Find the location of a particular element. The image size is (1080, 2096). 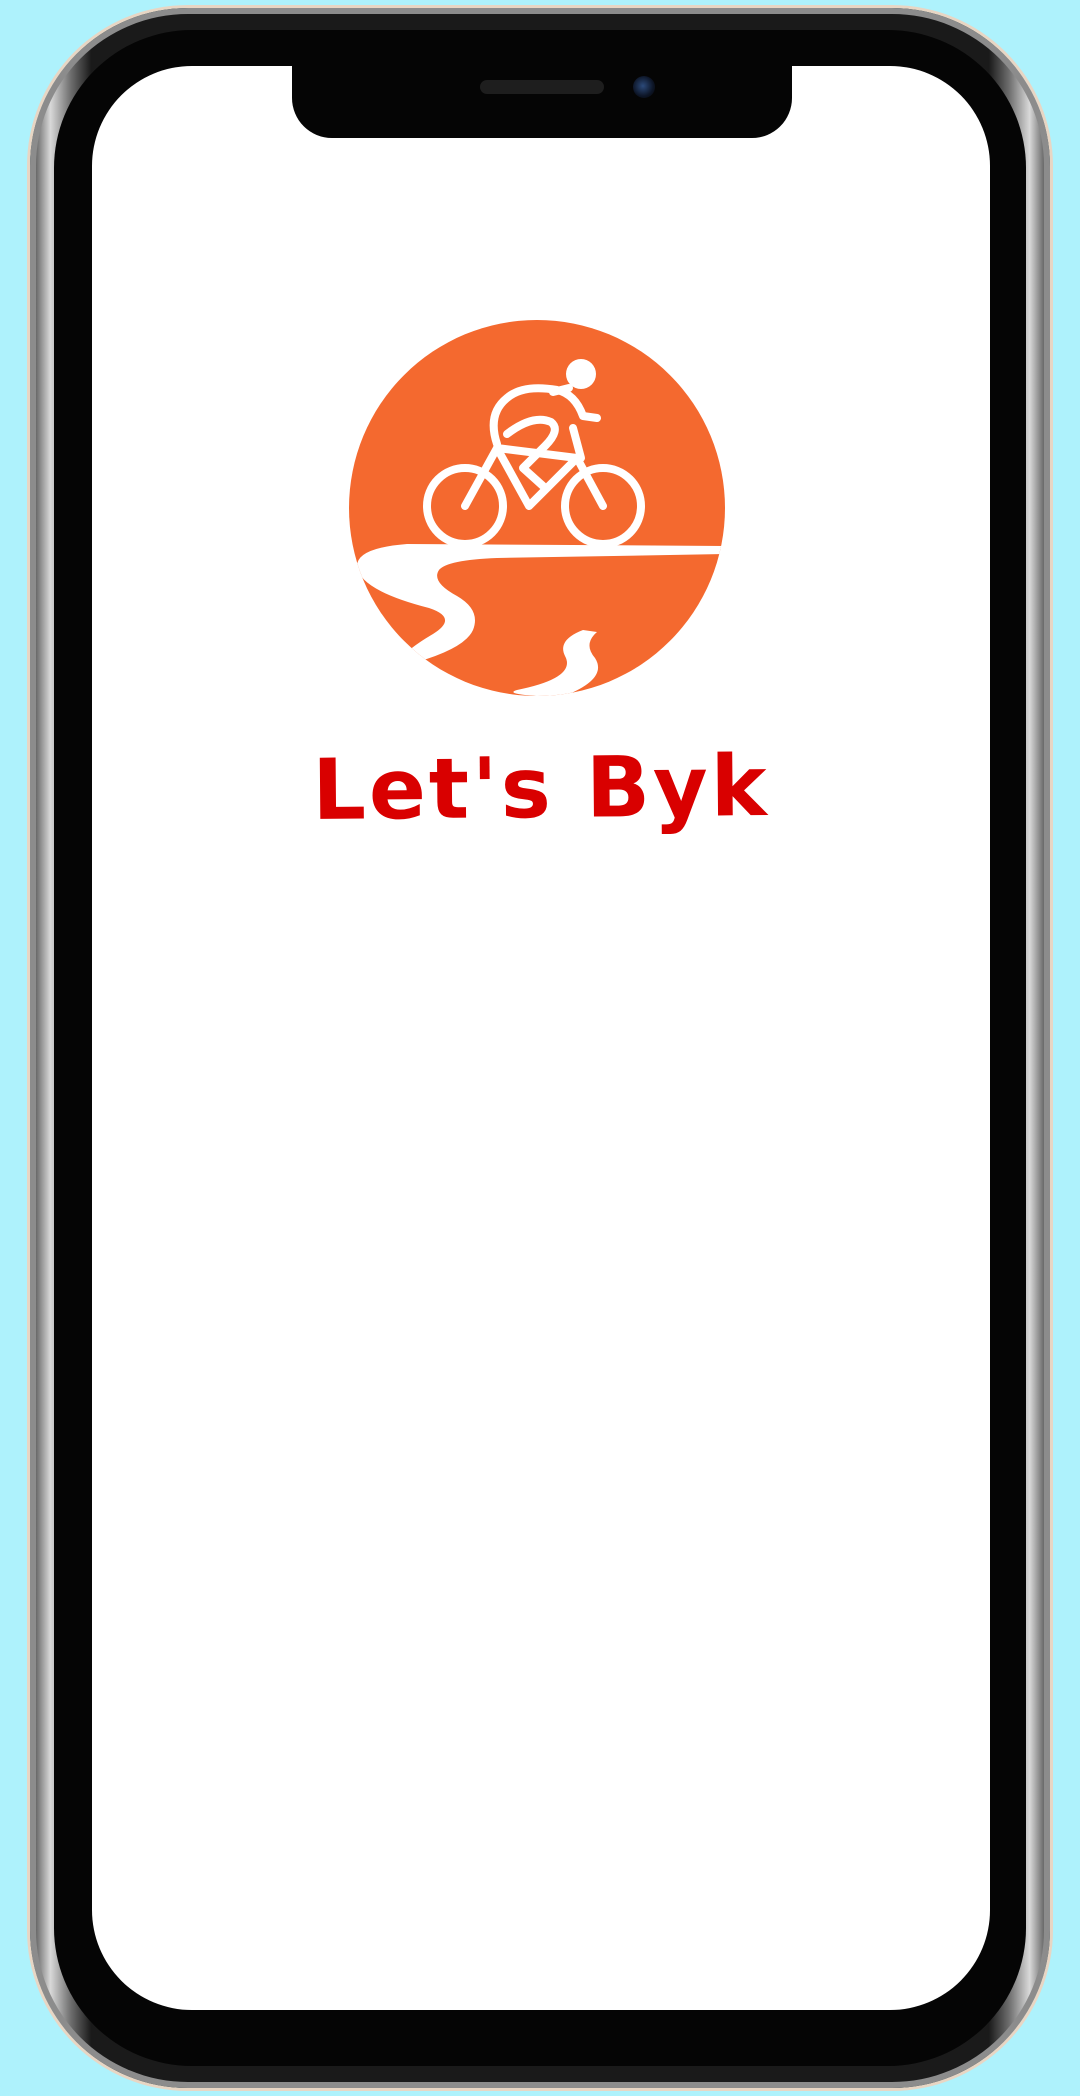

rider-neck is located at coordinates (561, 390).